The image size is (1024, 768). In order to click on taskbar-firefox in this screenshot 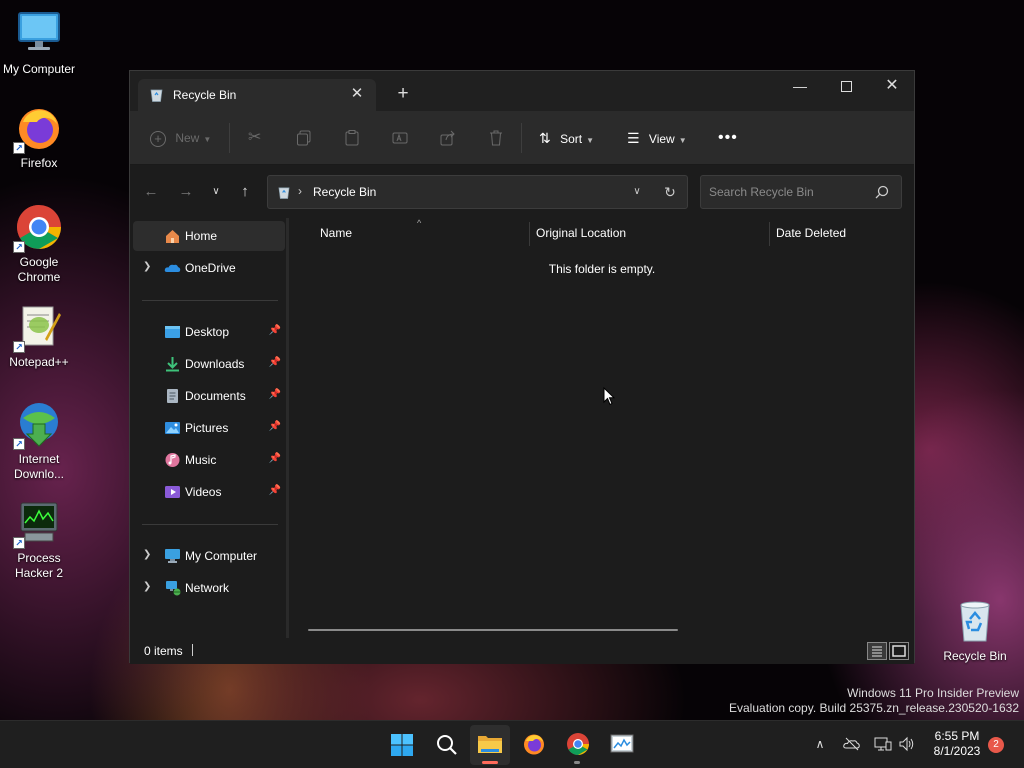, I will do `click(534, 745)`.